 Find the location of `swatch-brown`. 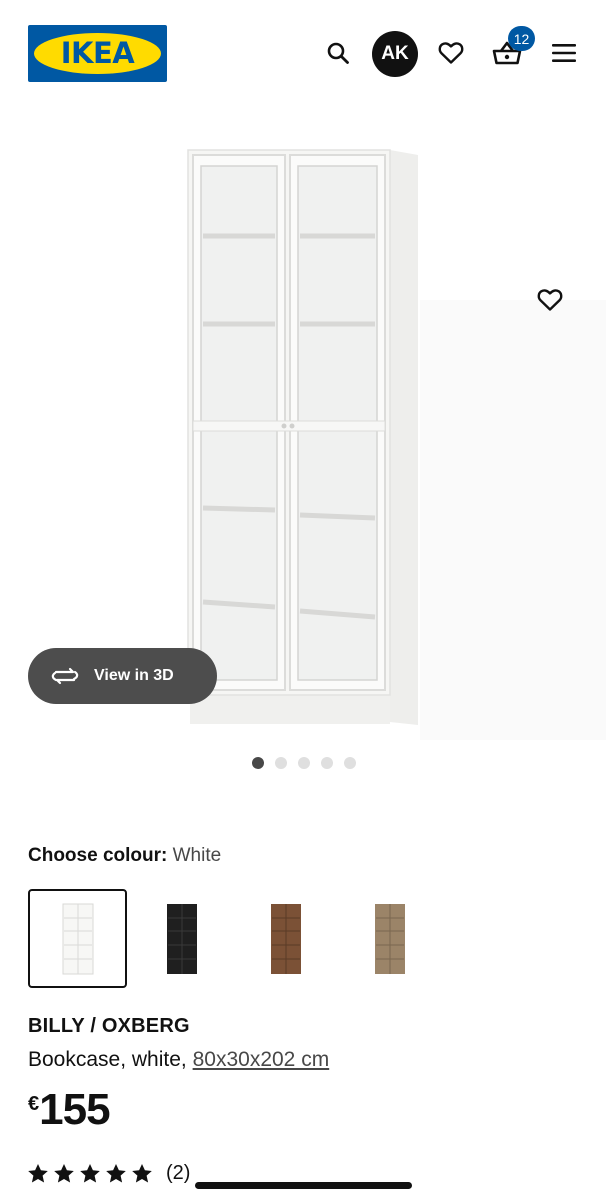

swatch-brown is located at coordinates (285, 938).